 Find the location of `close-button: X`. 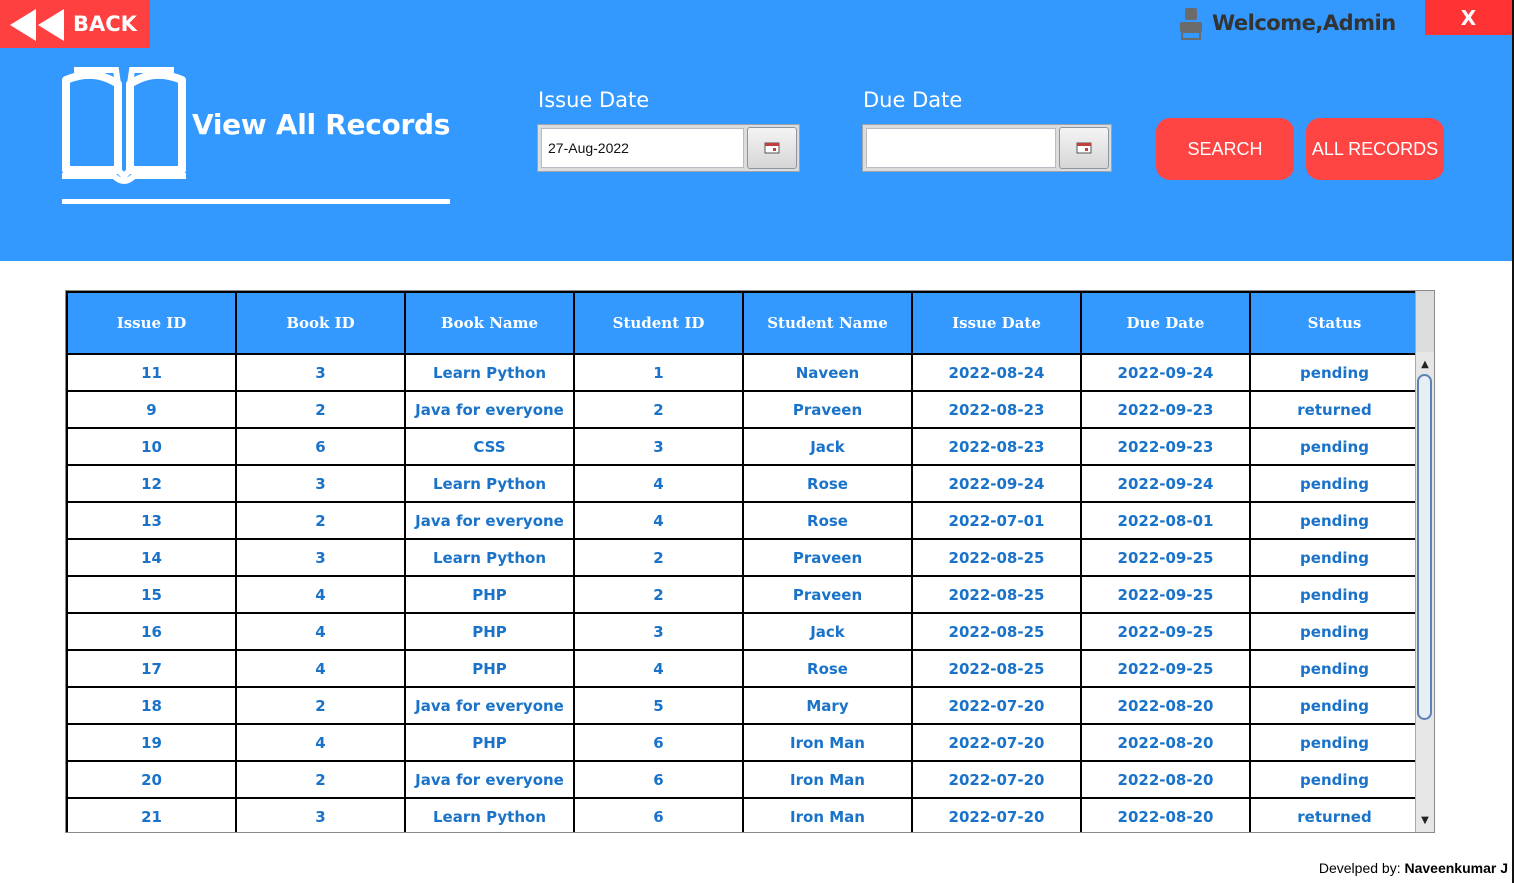

close-button: X is located at coordinates (1468, 17).